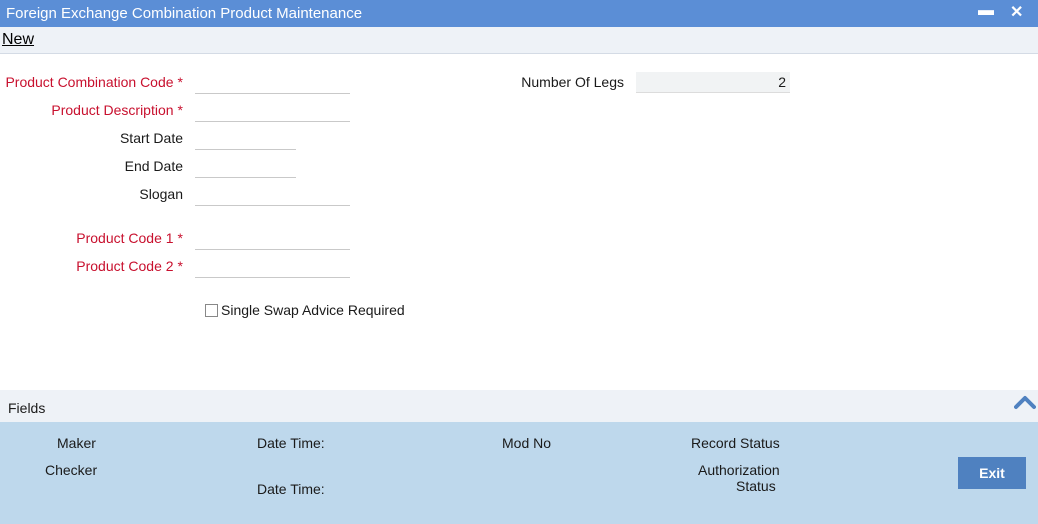 The image size is (1038, 524). What do you see at coordinates (151, 138) in the screenshot?
I see `start-date-label: Start Date` at bounding box center [151, 138].